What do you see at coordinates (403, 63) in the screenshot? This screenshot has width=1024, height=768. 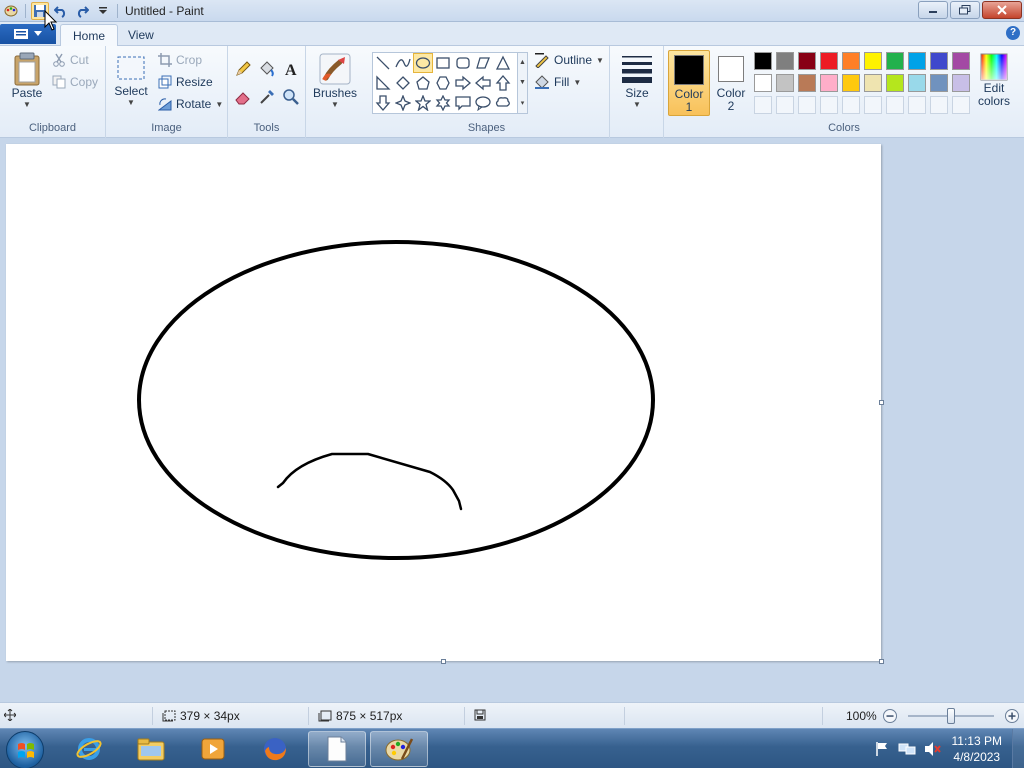 I see `curve-shape-icon` at bounding box center [403, 63].